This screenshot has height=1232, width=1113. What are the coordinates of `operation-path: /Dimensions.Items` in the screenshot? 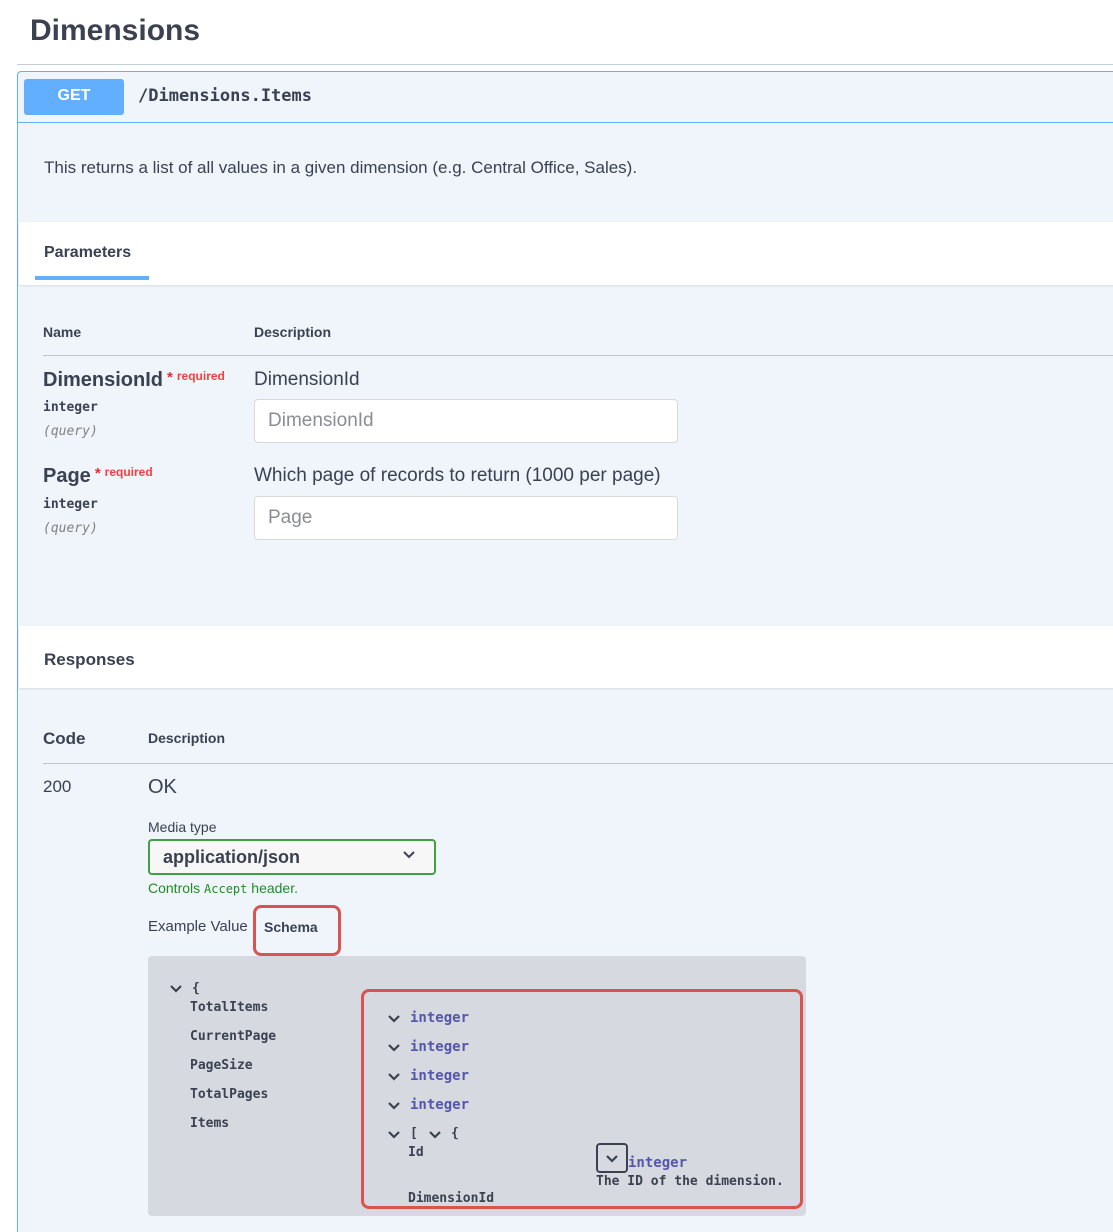 It's located at (225, 96).